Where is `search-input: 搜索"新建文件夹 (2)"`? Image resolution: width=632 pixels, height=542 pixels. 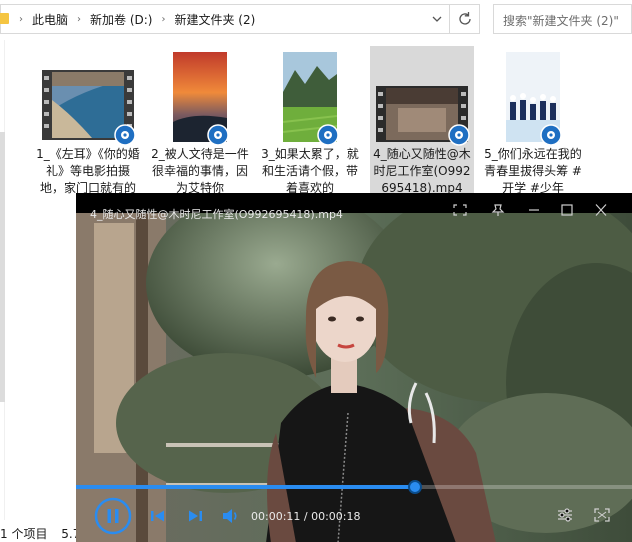
search-input: 搜索"新建文件夹 (2)" is located at coordinates (562, 19).